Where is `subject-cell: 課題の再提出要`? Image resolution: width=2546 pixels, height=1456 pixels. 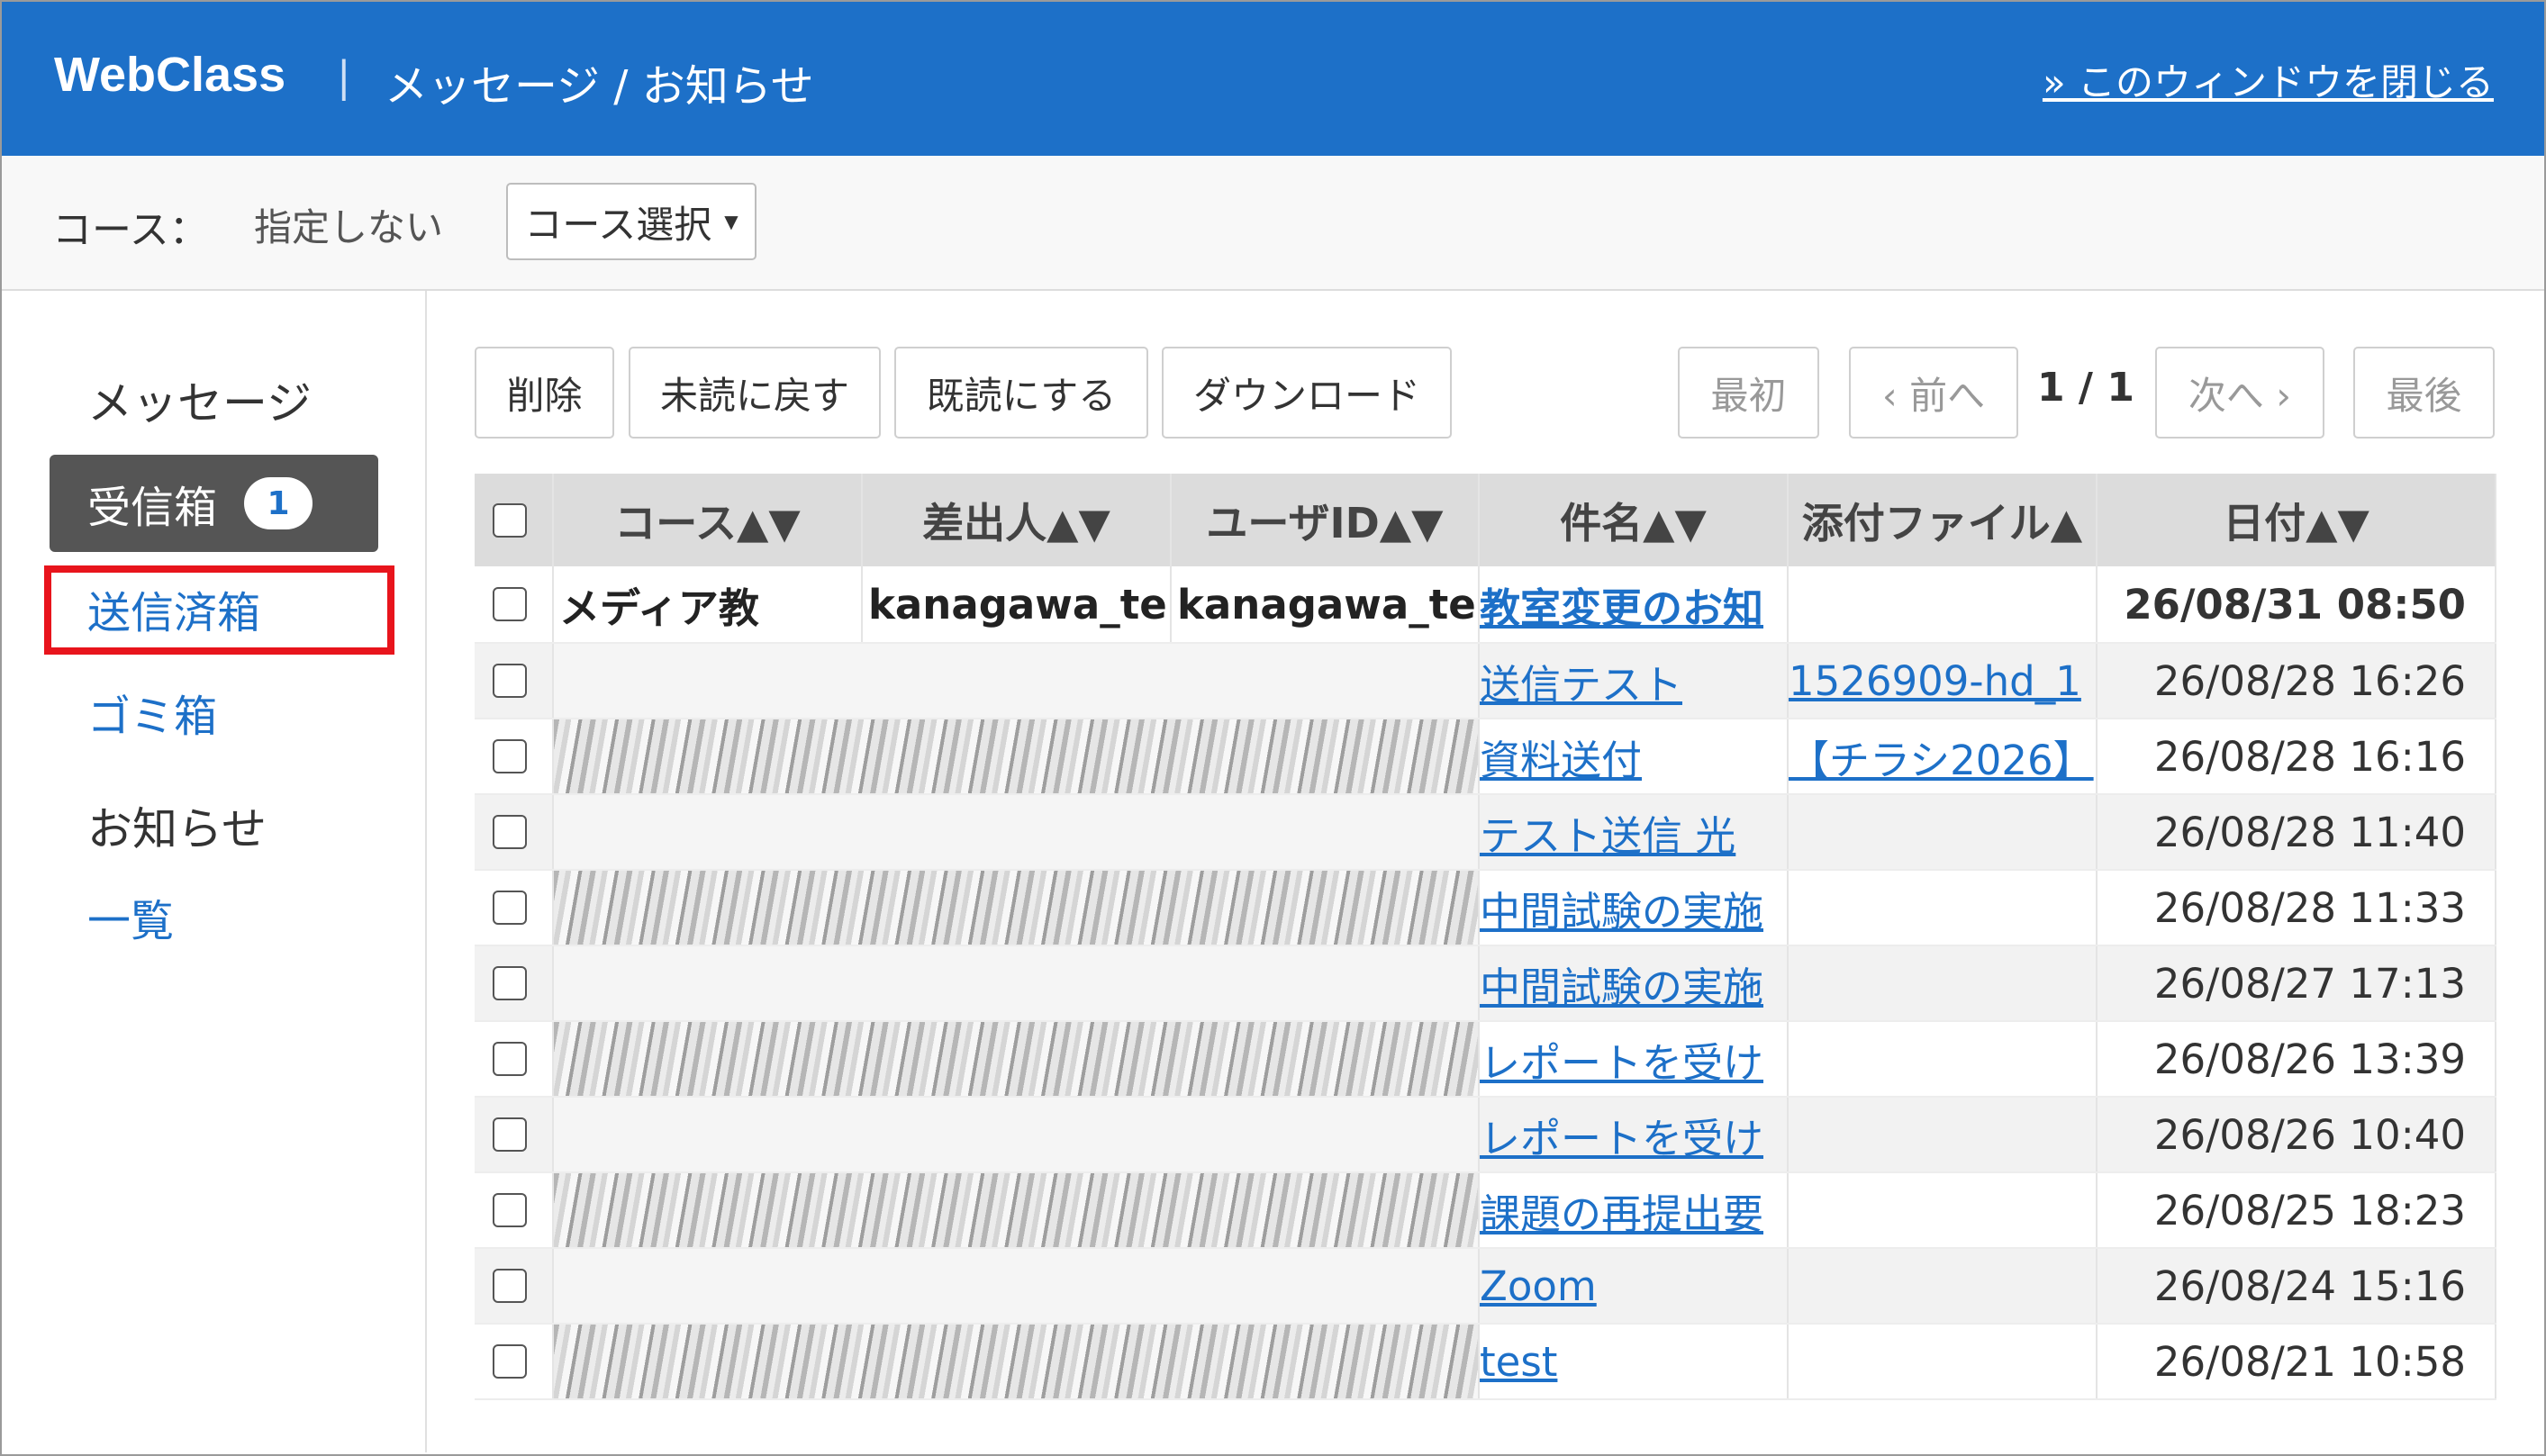 subject-cell: 課題の再提出要 is located at coordinates (1634, 1211).